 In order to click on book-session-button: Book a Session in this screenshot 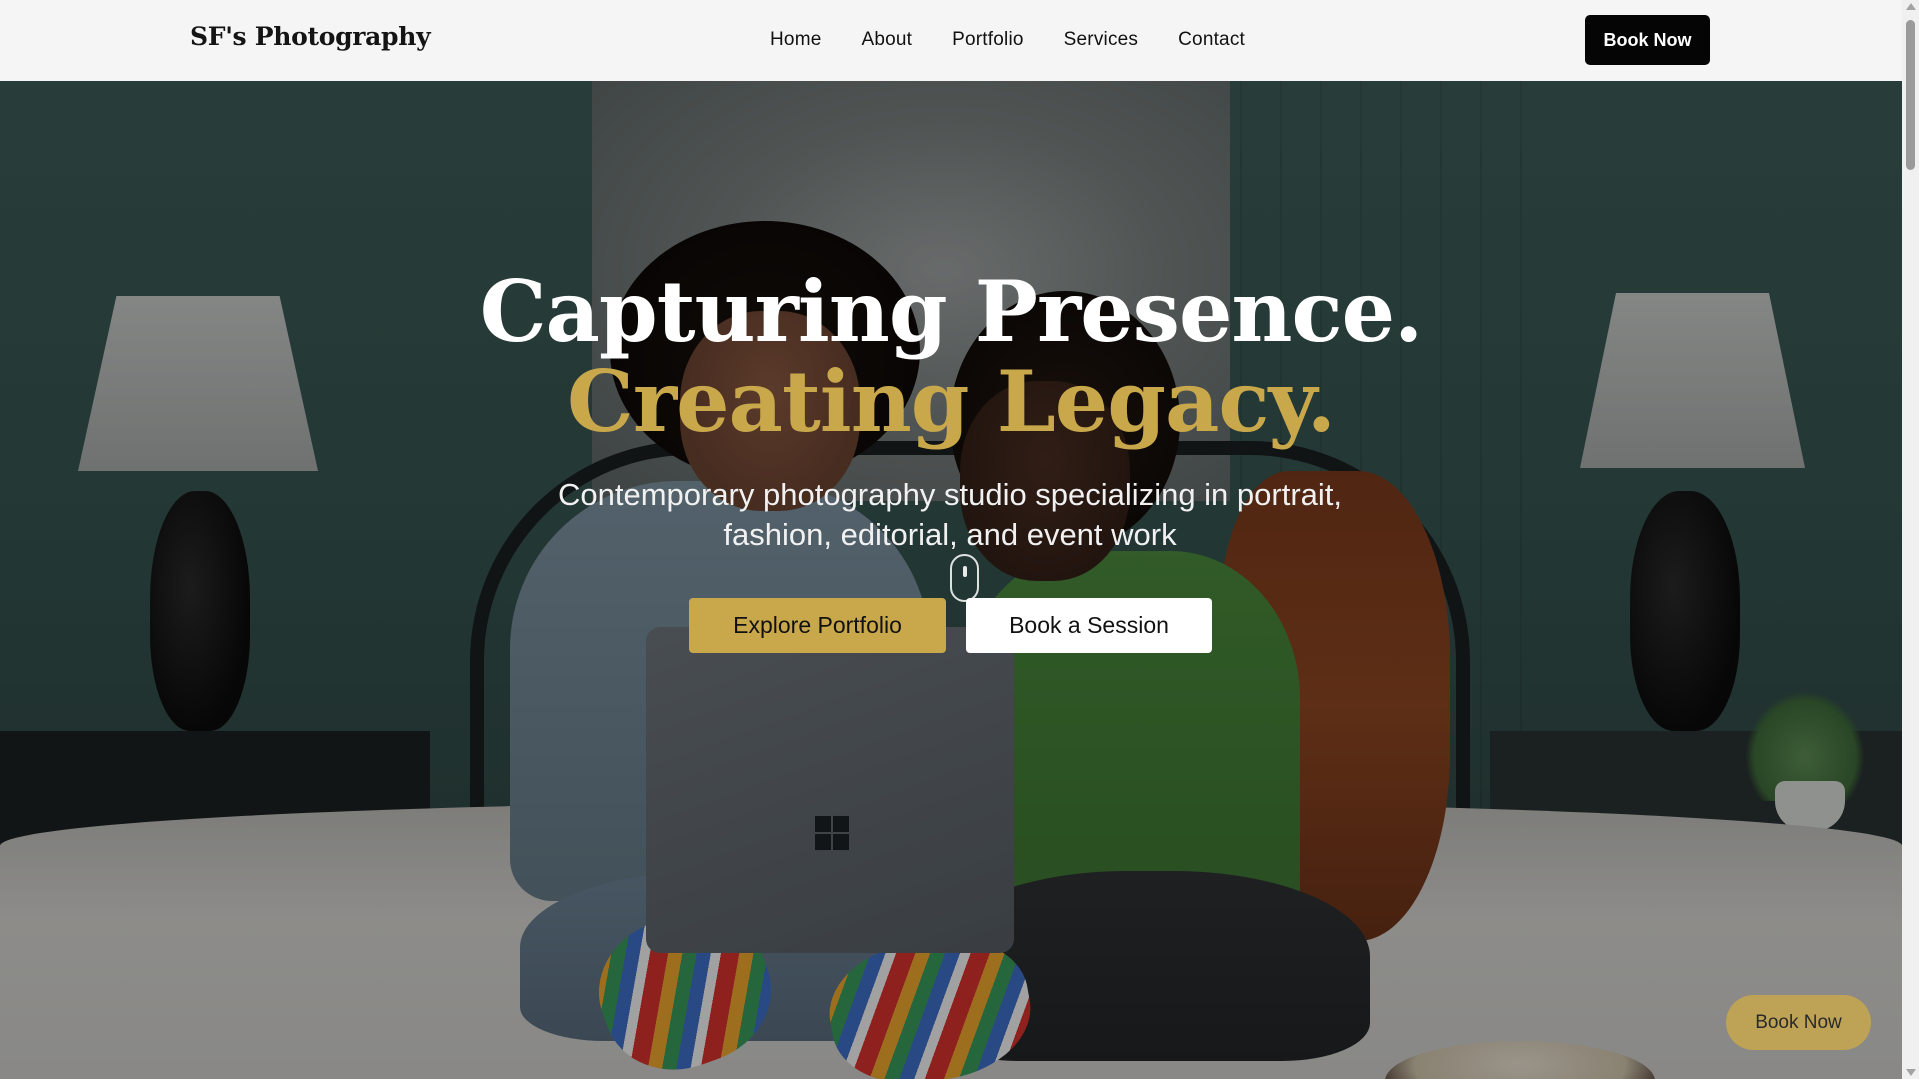, I will do `click(1089, 625)`.